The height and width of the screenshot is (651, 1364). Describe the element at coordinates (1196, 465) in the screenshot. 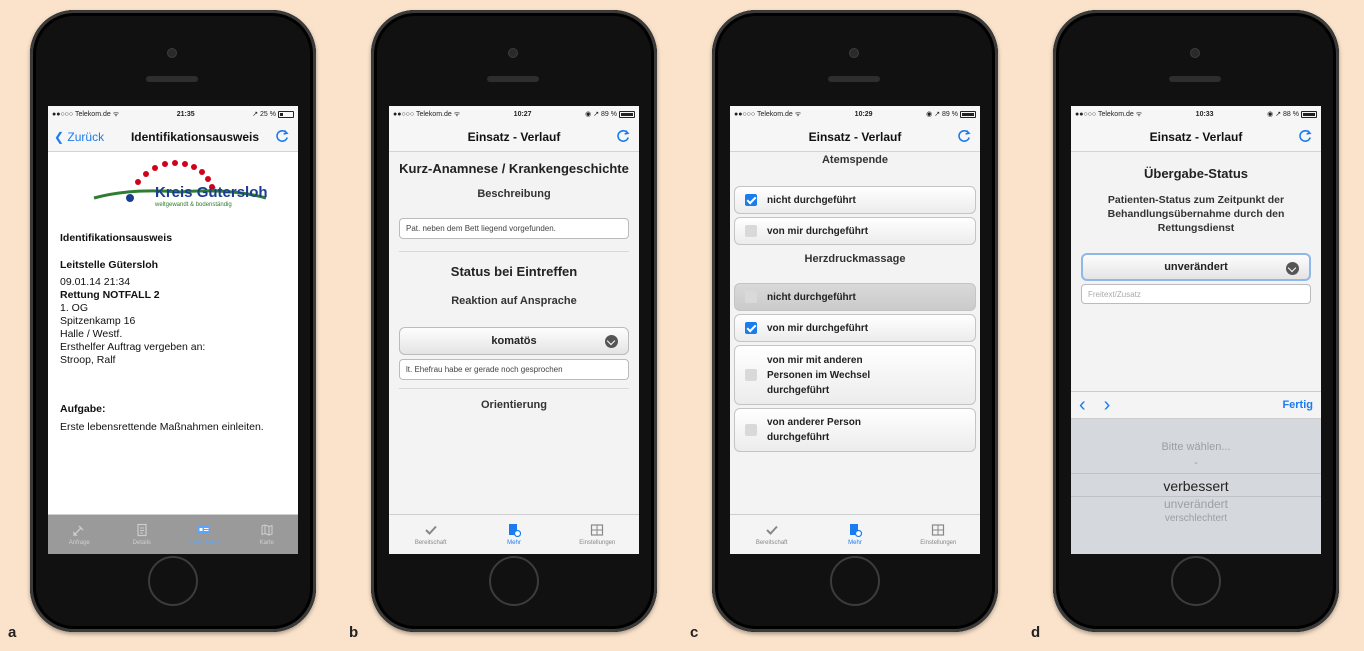

I see `picker-option: -` at that location.